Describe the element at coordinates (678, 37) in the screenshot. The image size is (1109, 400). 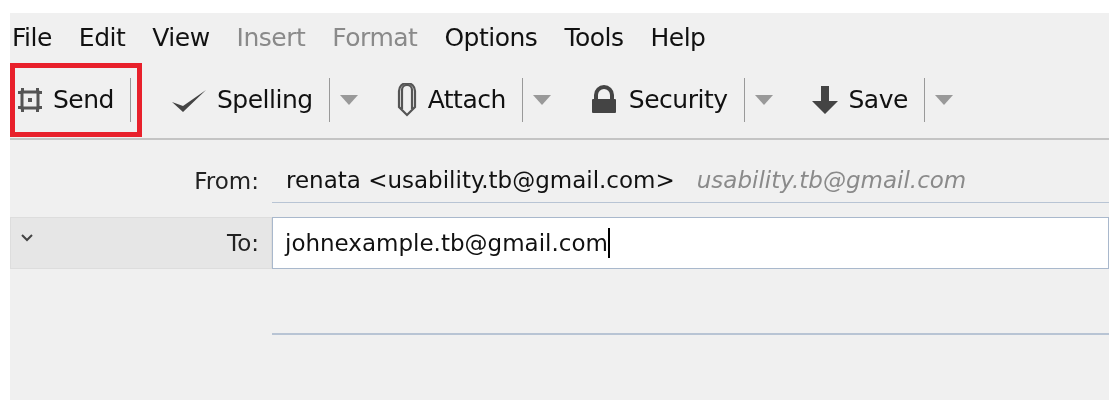
I see `menu-item: Help` at that location.